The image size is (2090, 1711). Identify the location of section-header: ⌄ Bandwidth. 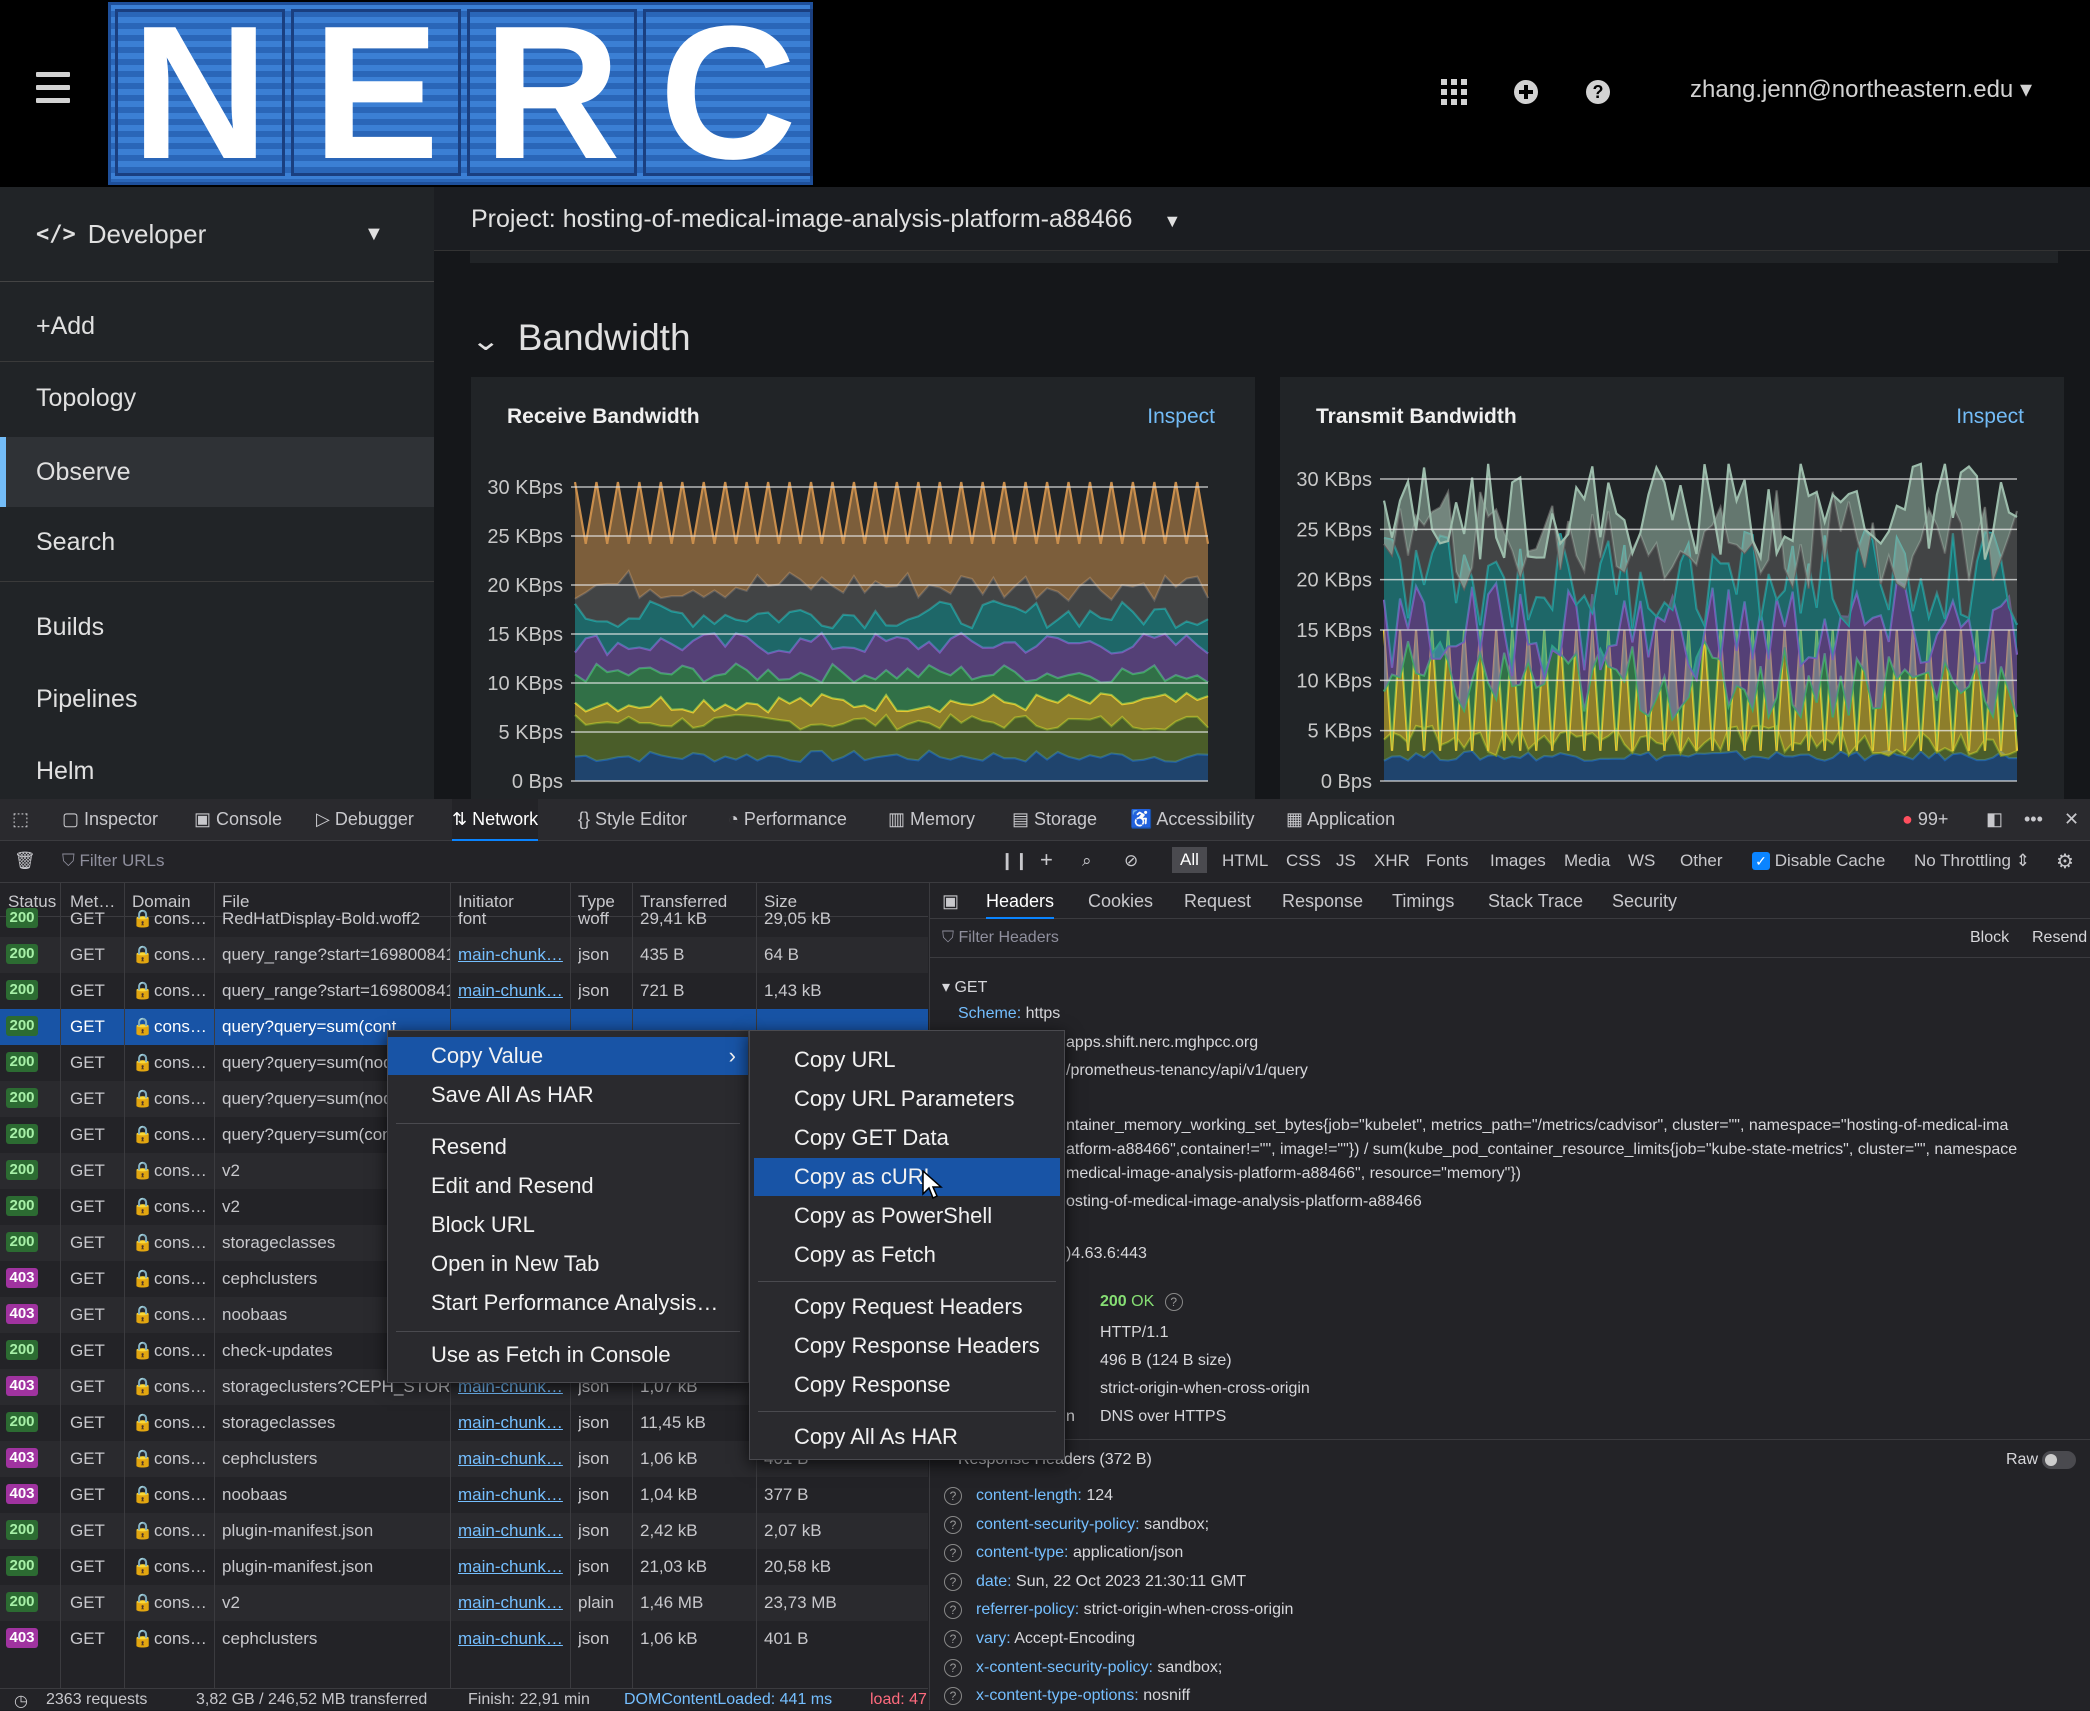
(580, 338).